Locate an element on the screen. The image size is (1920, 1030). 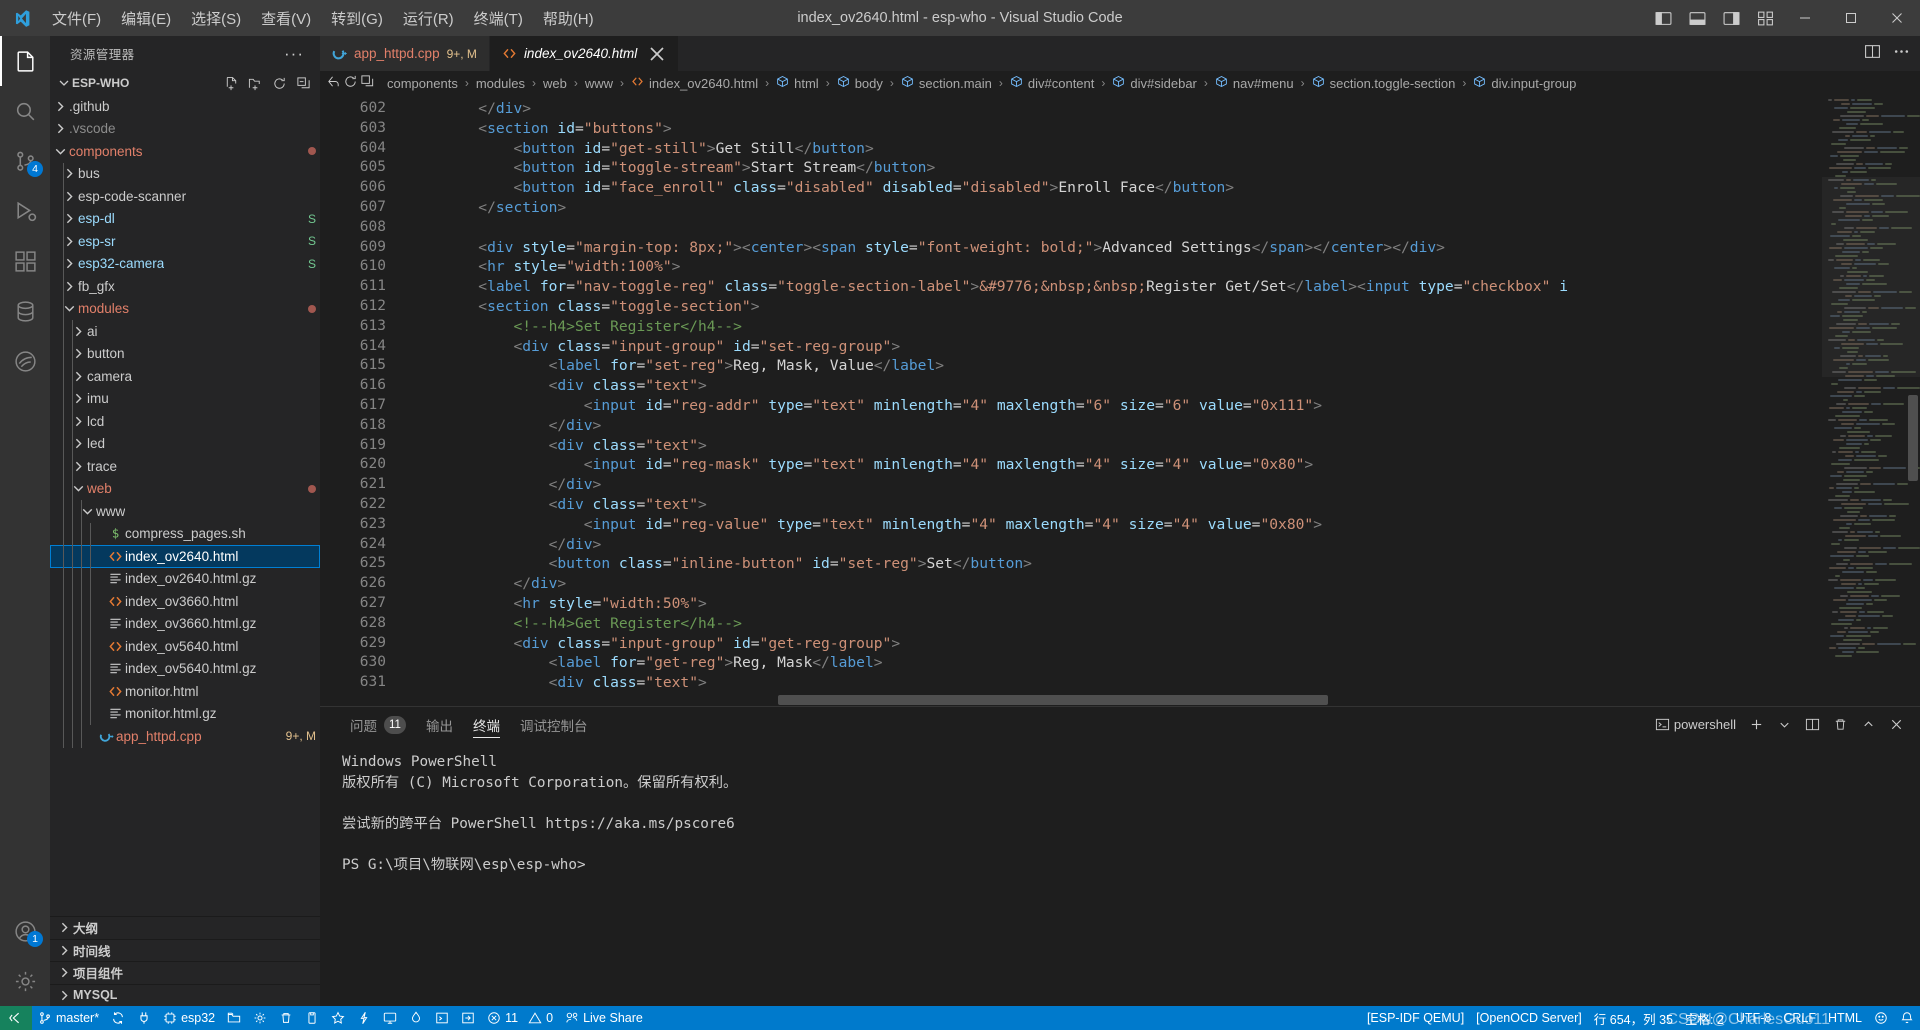
new-file-icon is located at coordinates (231, 83).